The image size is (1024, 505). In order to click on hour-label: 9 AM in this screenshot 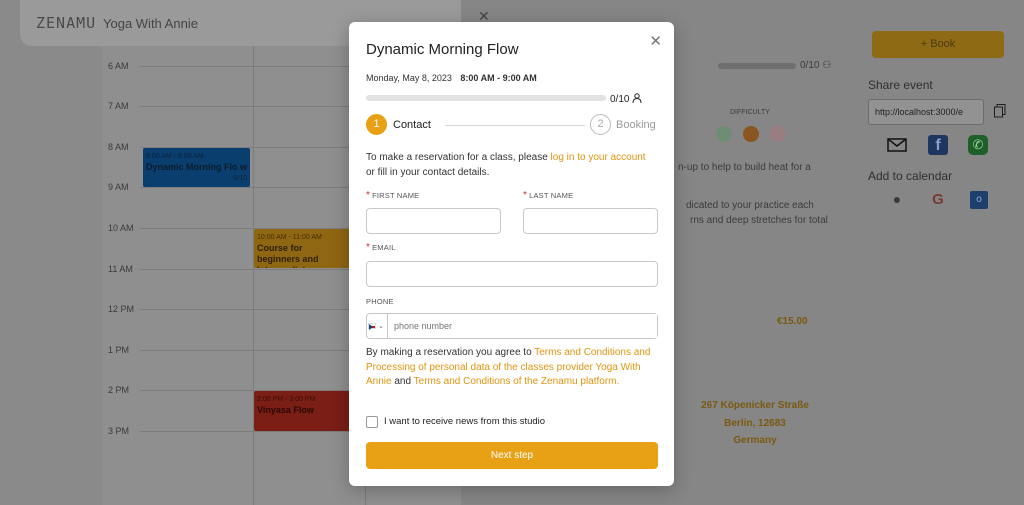, I will do `click(118, 187)`.